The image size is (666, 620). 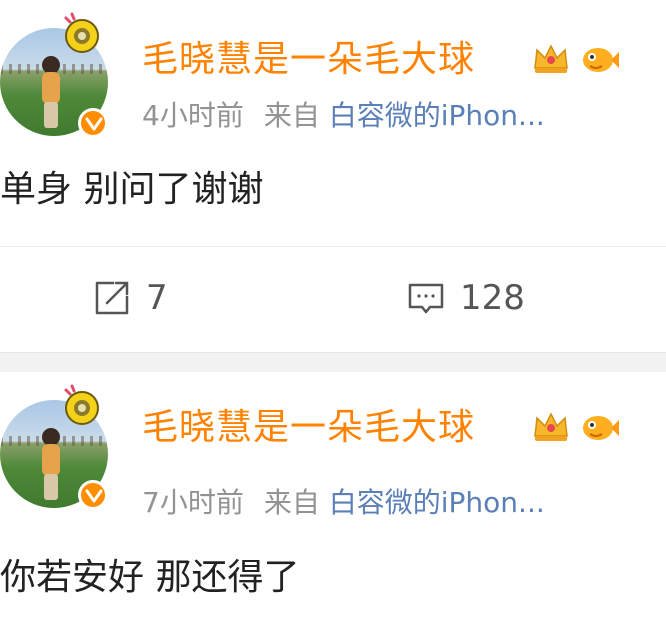 I want to click on repost-icon, so click(x=112, y=298).